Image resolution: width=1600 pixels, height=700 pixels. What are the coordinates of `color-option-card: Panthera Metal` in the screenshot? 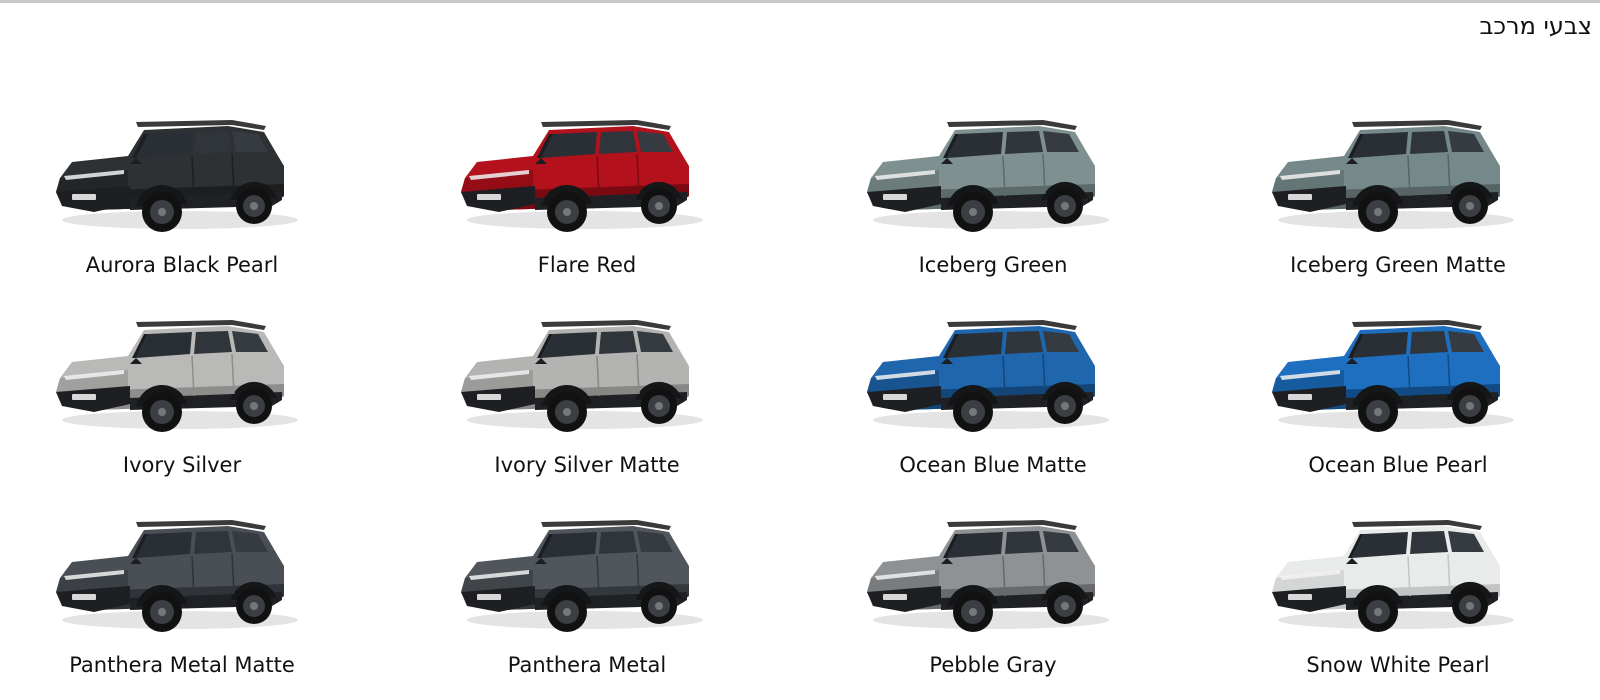 It's located at (587, 600).